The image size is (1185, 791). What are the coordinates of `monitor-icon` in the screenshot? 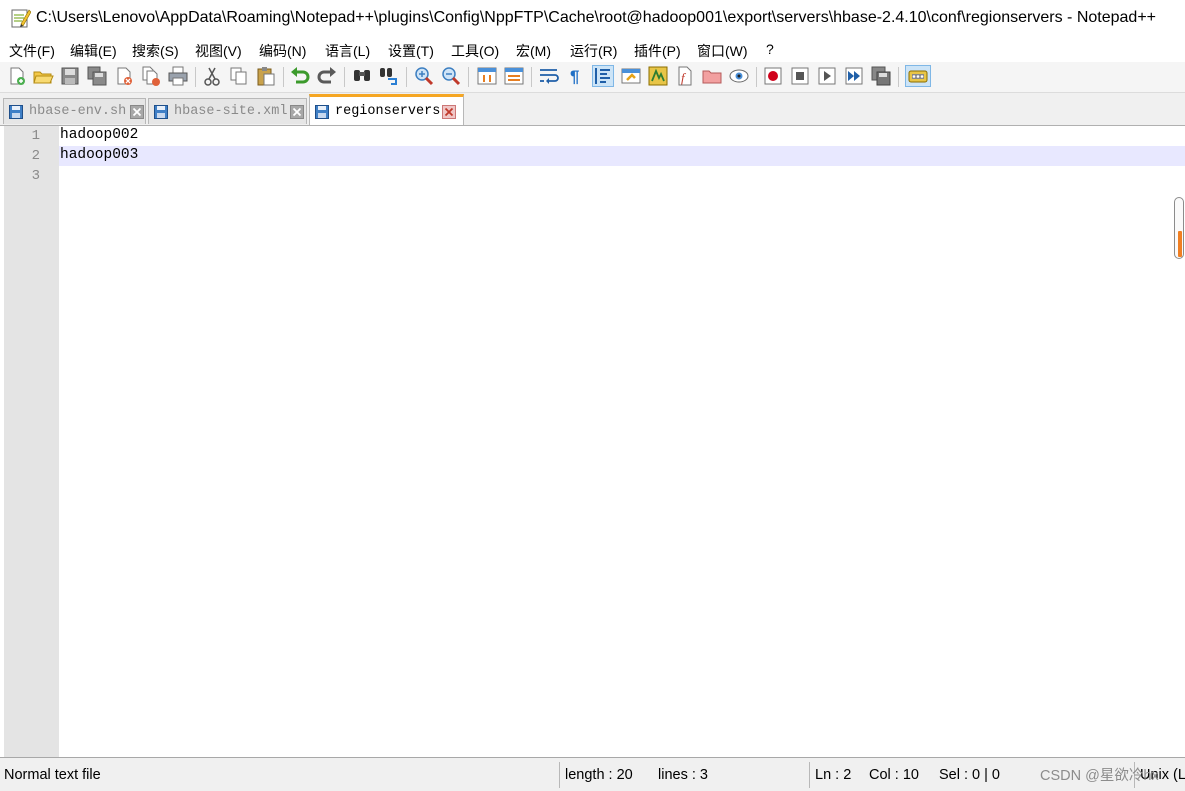 It's located at (739, 76).